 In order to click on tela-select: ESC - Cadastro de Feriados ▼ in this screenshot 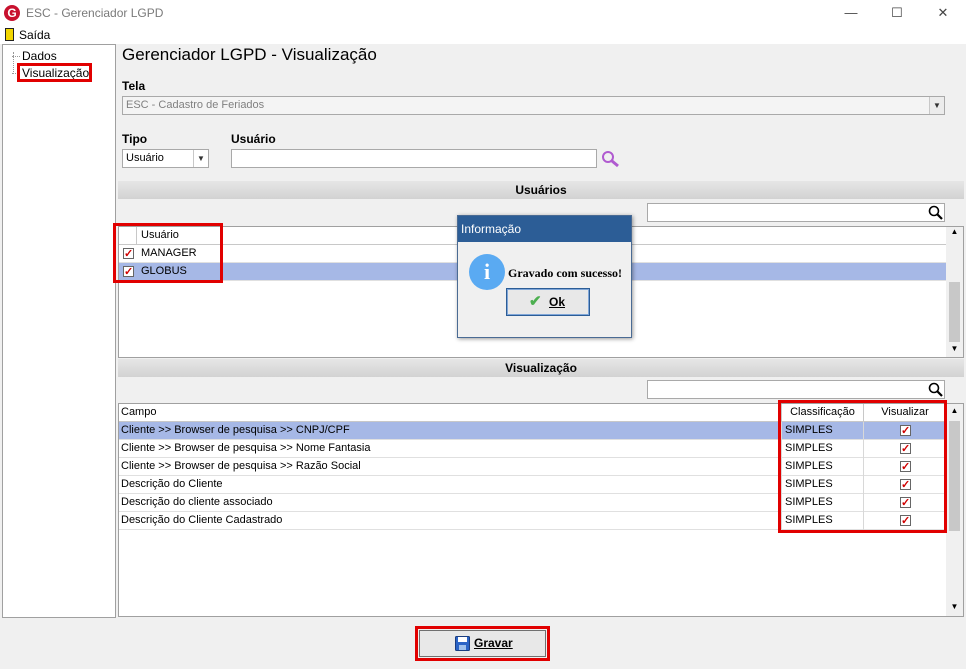, I will do `click(533, 105)`.